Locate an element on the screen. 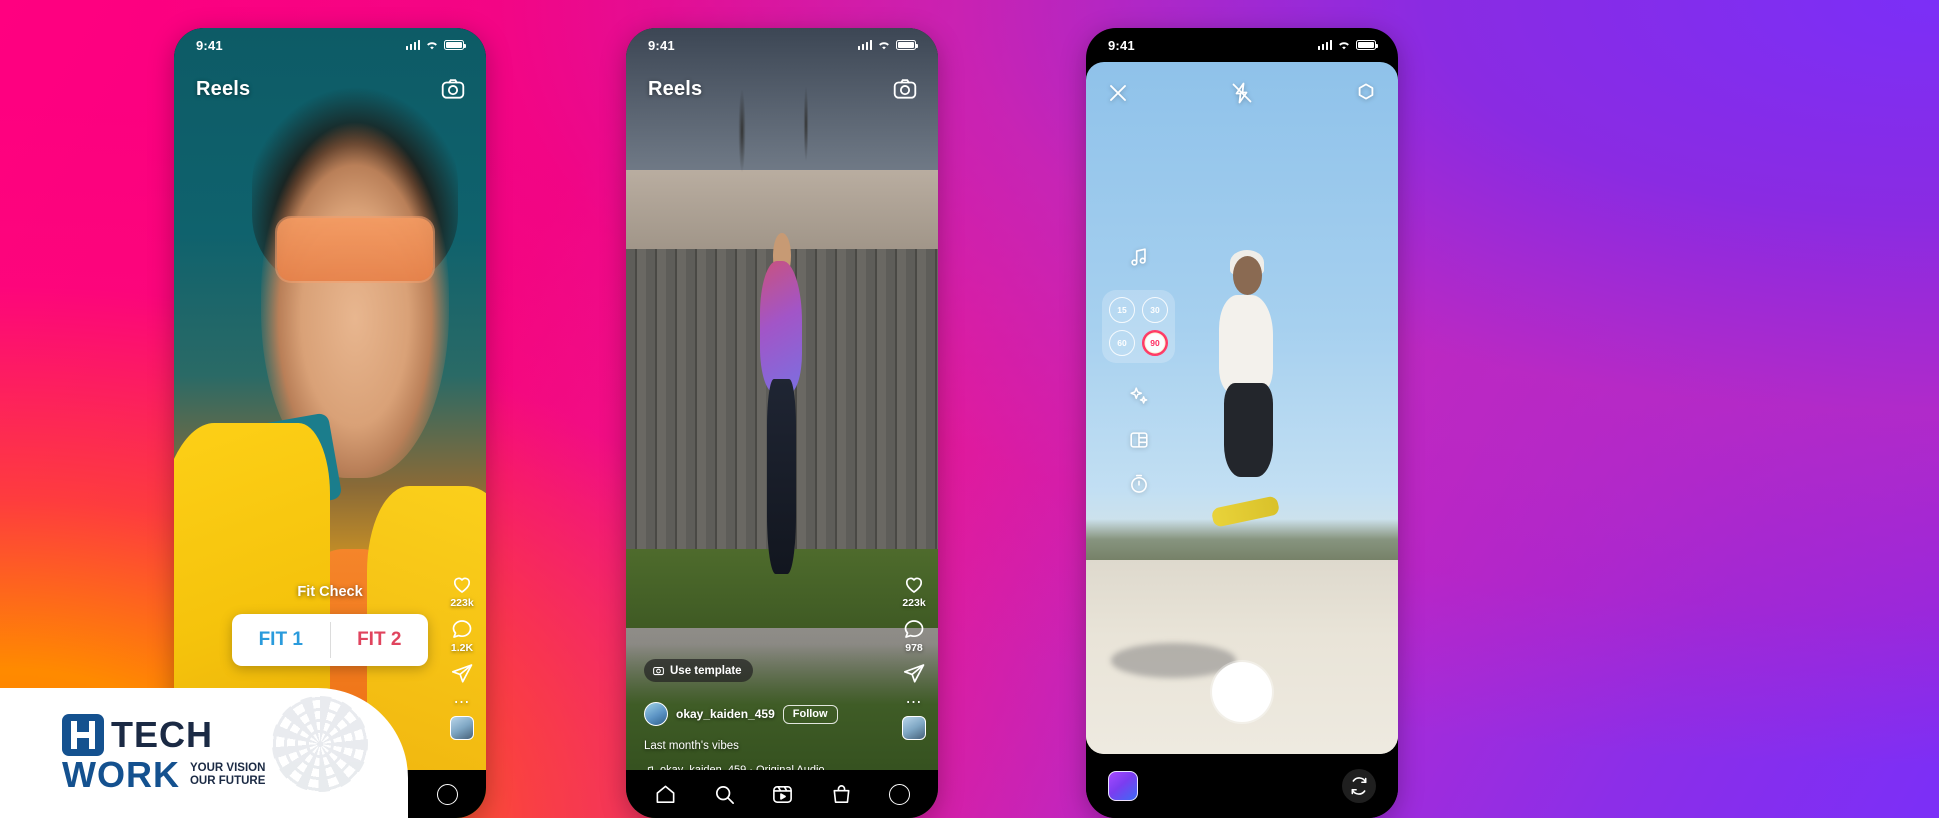  camera-side-tools: 15 30 60 90 is located at coordinates (1138, 370).